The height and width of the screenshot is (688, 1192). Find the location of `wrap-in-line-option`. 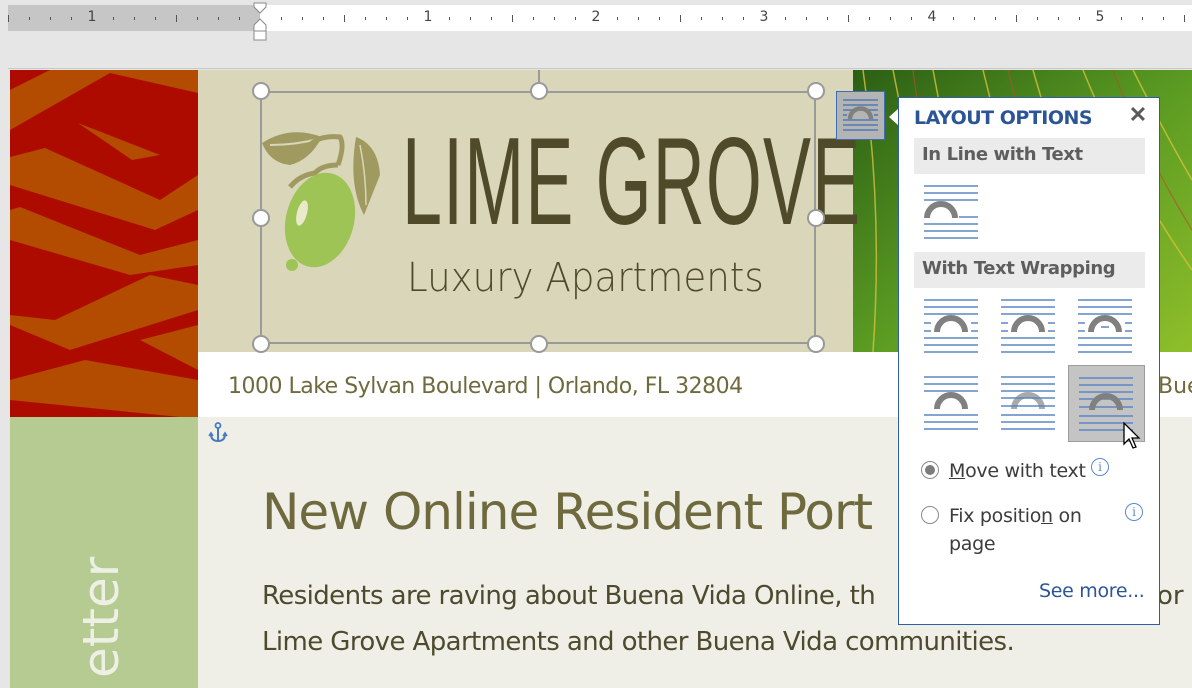

wrap-in-line-option is located at coordinates (952, 212).